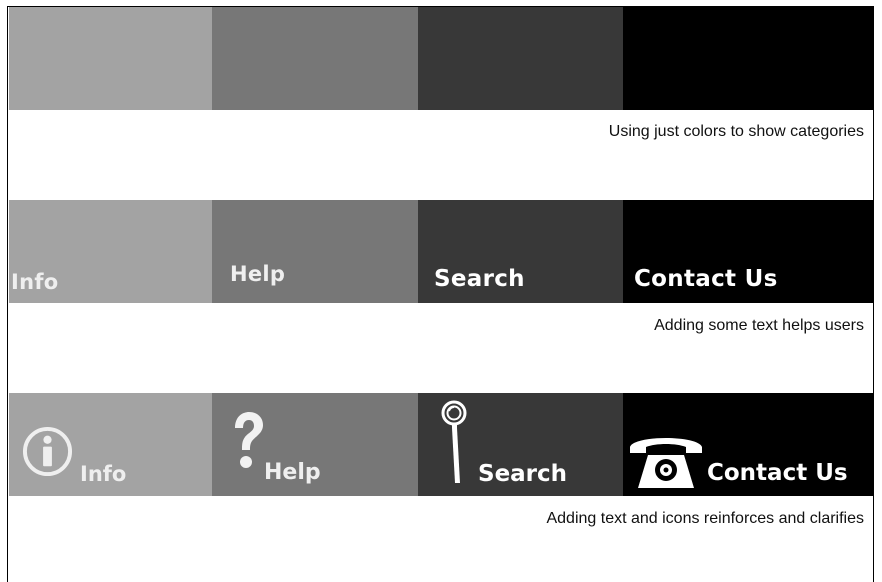  What do you see at coordinates (759, 325) in the screenshot?
I see `caption-text-labels: Adding some text helps users` at bounding box center [759, 325].